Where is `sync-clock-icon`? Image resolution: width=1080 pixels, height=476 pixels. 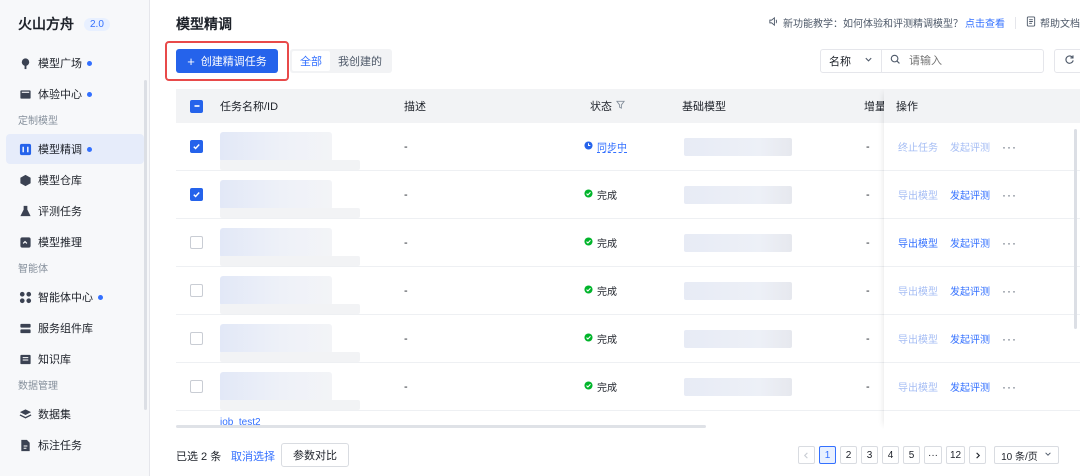 sync-clock-icon is located at coordinates (588, 146).